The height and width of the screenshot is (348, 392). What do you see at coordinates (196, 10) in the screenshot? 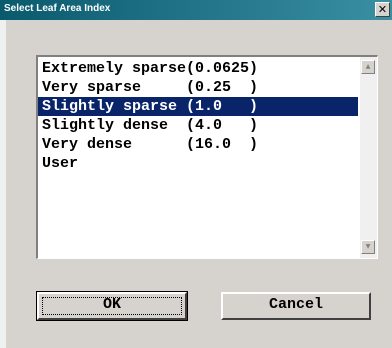
I see `title-bar: Select Leaf Area Index ✕` at bounding box center [196, 10].